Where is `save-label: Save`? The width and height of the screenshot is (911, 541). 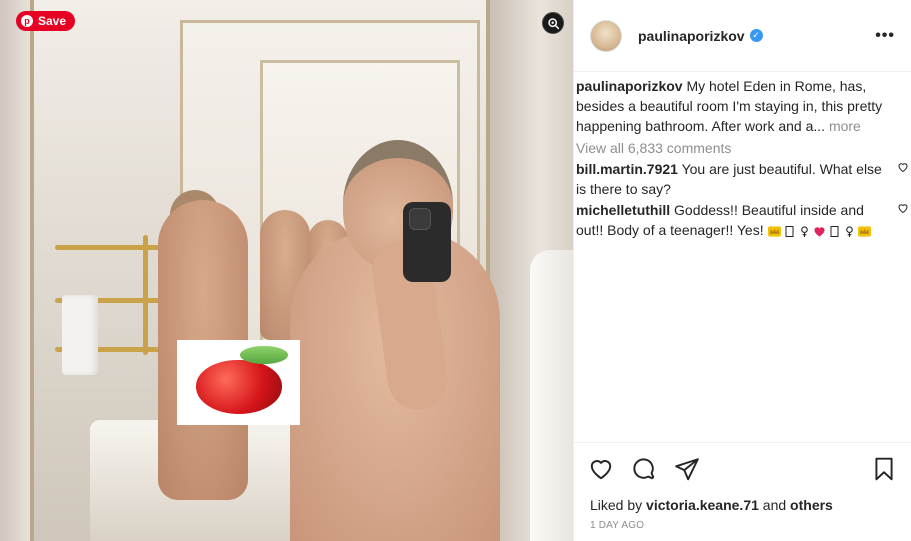
save-label: Save is located at coordinates (52, 21).